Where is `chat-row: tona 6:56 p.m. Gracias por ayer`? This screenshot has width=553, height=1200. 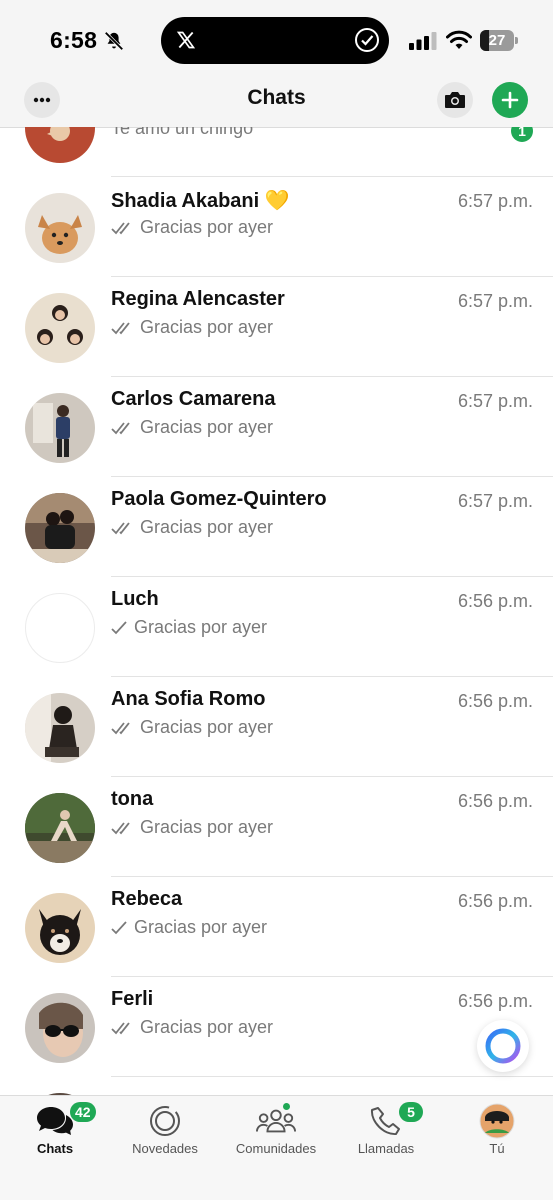 chat-row: tona 6:56 p.m. Gracias por ayer is located at coordinates (276, 827).